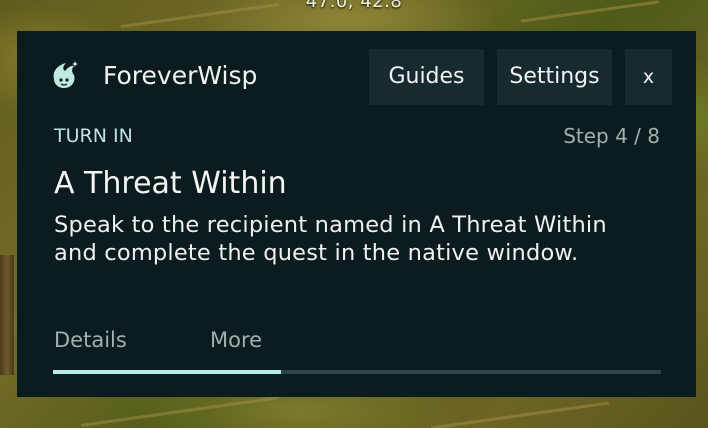 Image resolution: width=708 pixels, height=428 pixels. Describe the element at coordinates (236, 340) in the screenshot. I see `tab-more: More` at that location.